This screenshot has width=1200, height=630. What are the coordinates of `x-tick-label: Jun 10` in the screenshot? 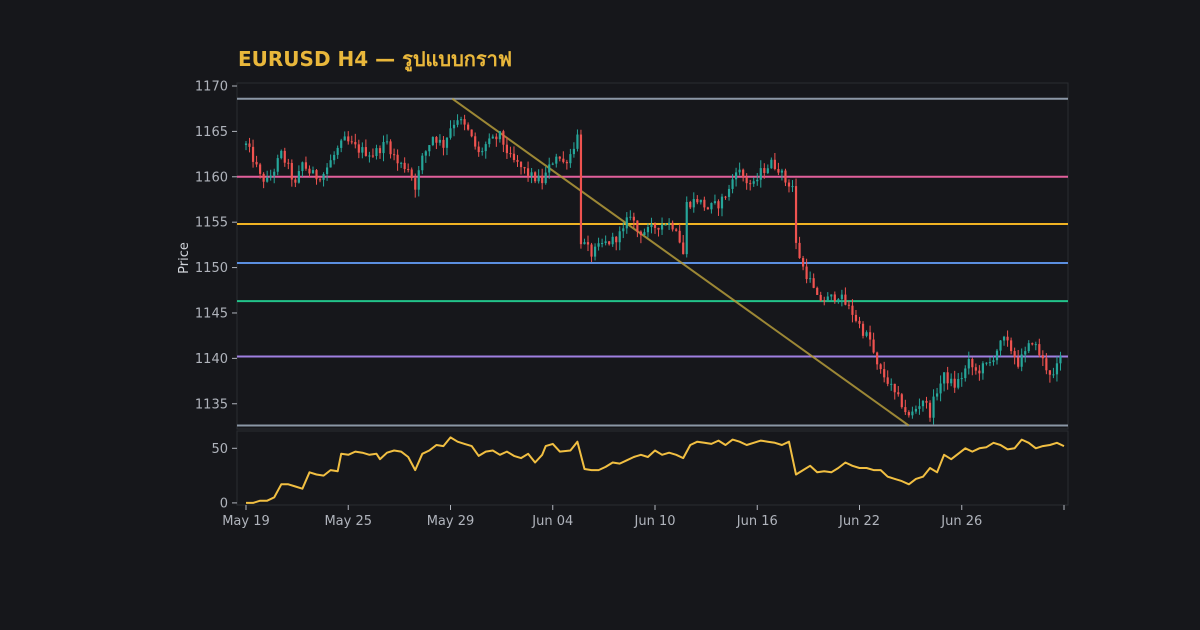 It's located at (655, 521).